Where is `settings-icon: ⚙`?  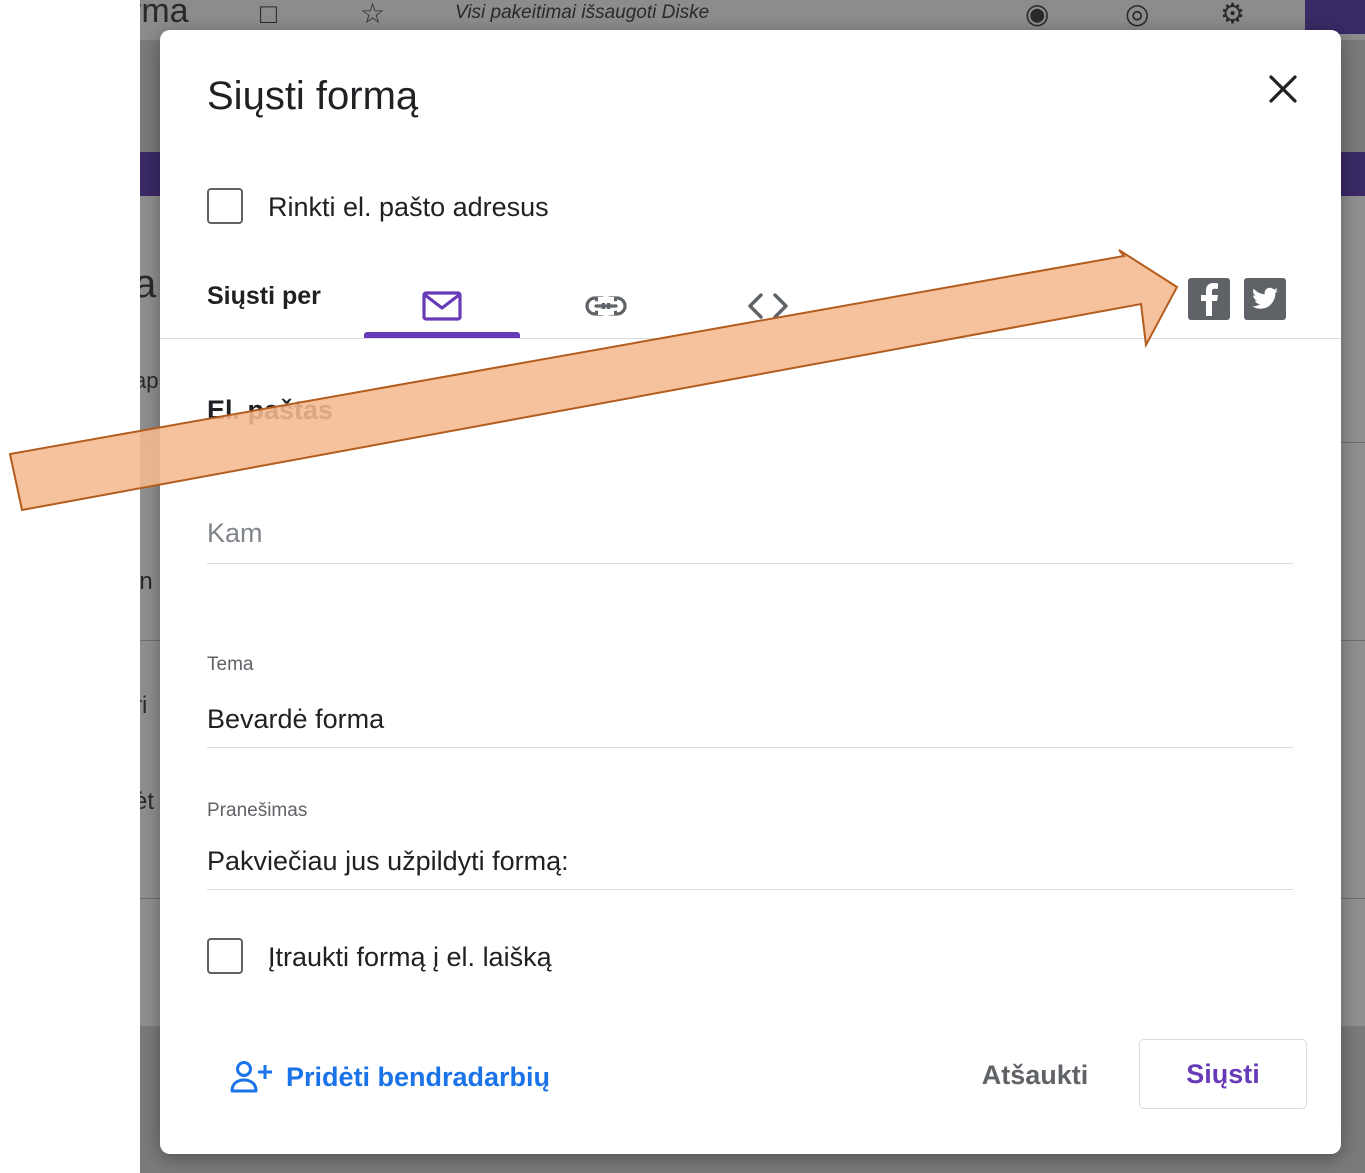
settings-icon: ⚙ is located at coordinates (1233, 14).